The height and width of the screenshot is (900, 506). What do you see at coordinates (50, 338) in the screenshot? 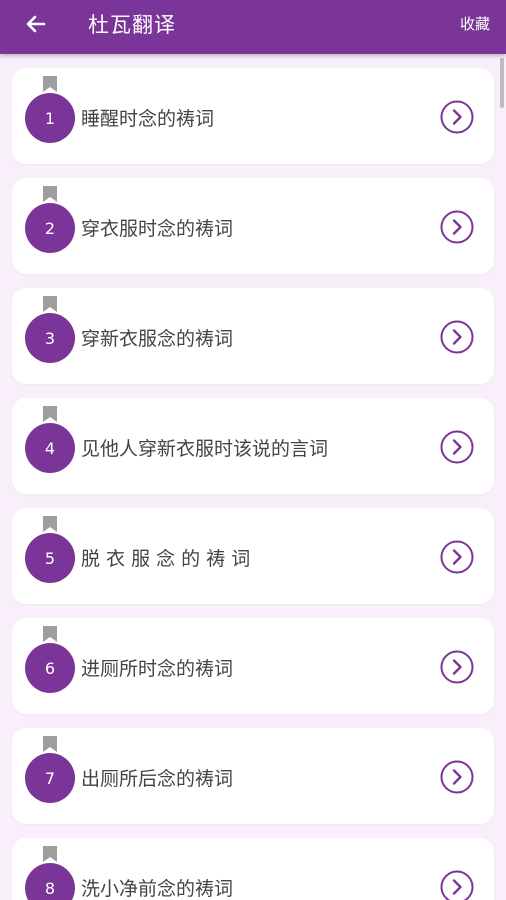
I see `item-number: 3` at bounding box center [50, 338].